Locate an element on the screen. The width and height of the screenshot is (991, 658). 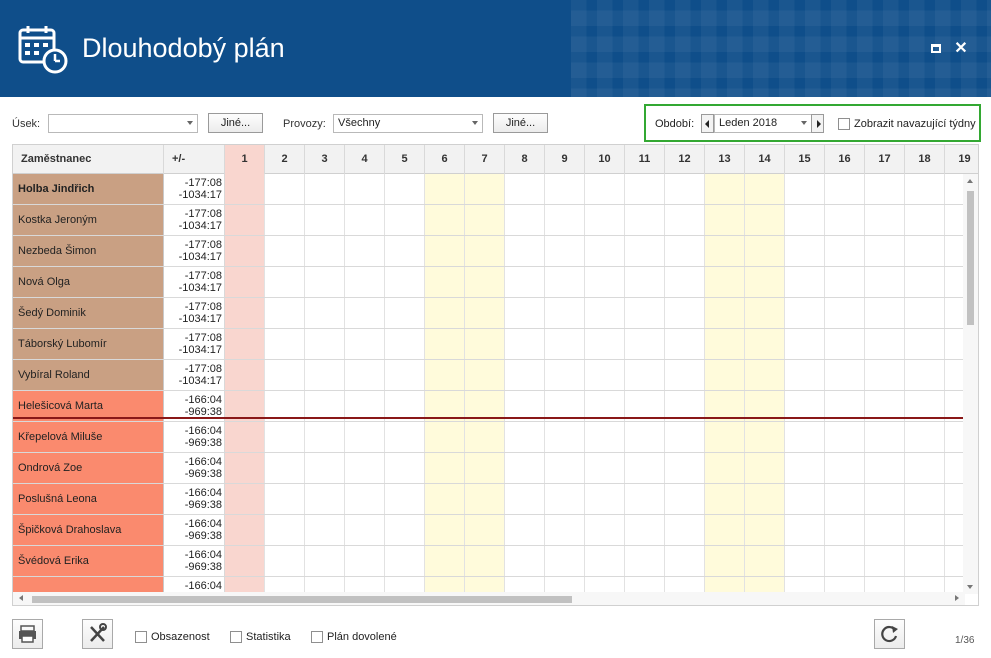
table-row: Švédová Erika -166:04 -969:38 is located at coordinates (489, 561).